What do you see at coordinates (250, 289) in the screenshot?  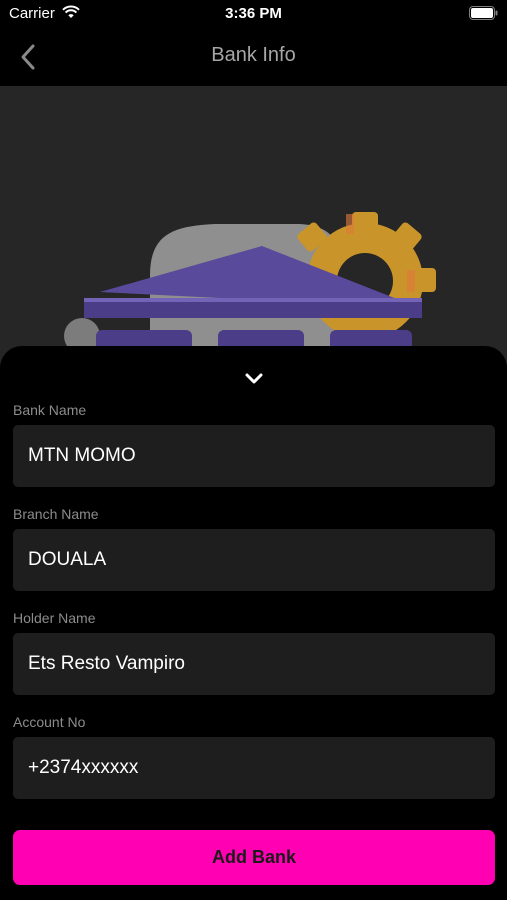 I see `bank-building-with-gear-icon` at bounding box center [250, 289].